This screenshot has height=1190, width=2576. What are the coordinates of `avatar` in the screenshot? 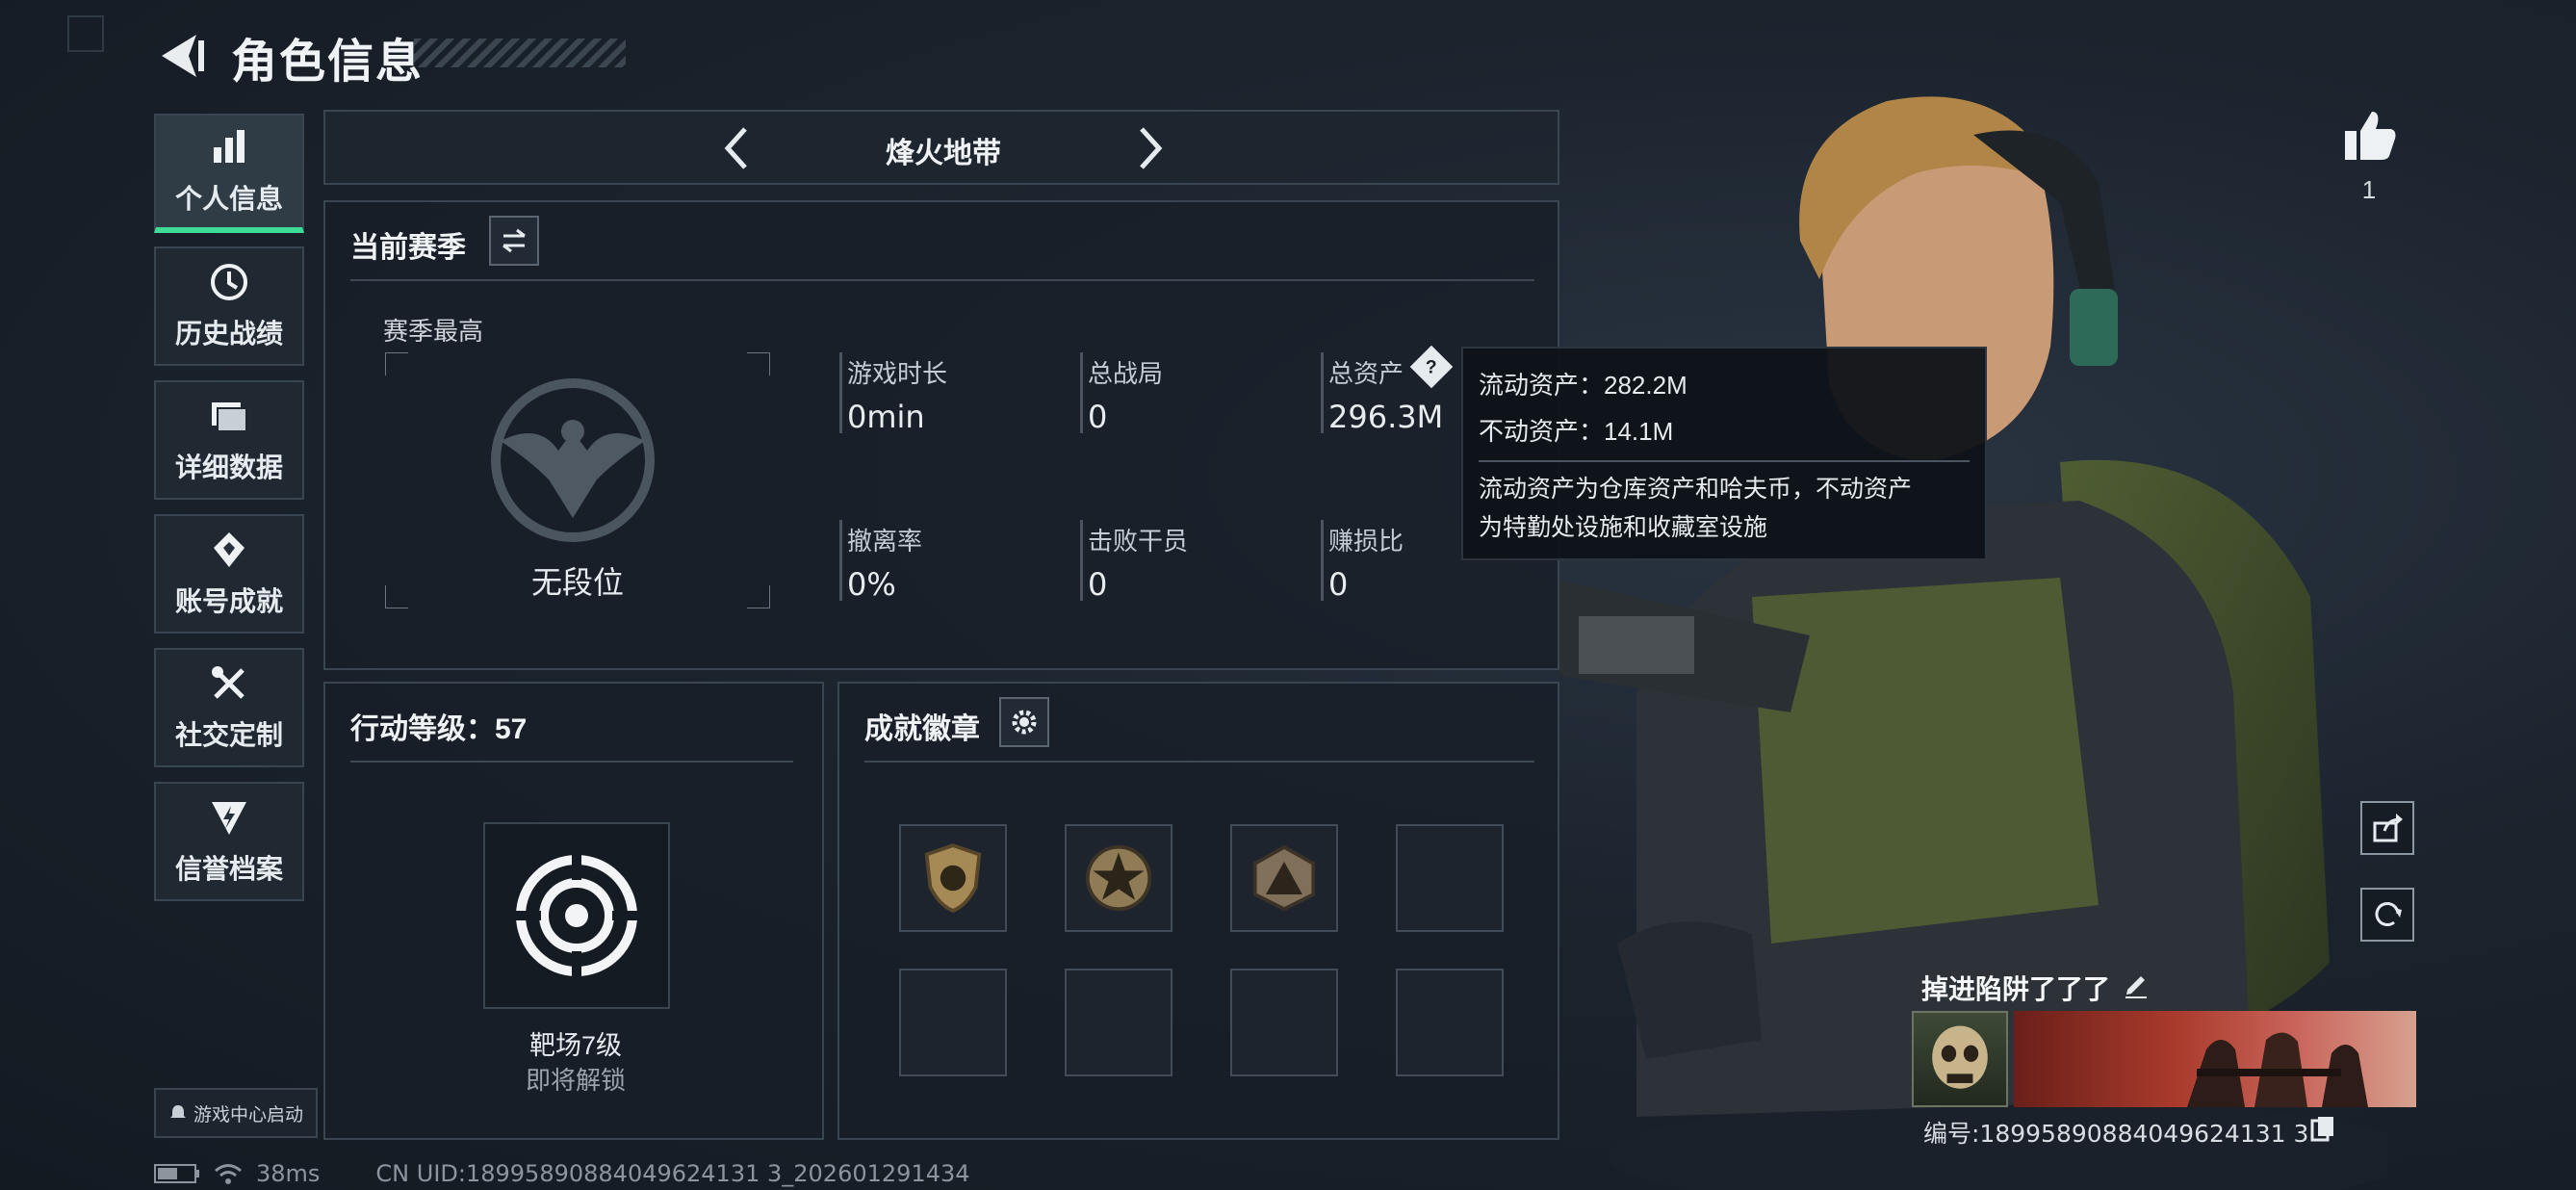 It's located at (1960, 1059).